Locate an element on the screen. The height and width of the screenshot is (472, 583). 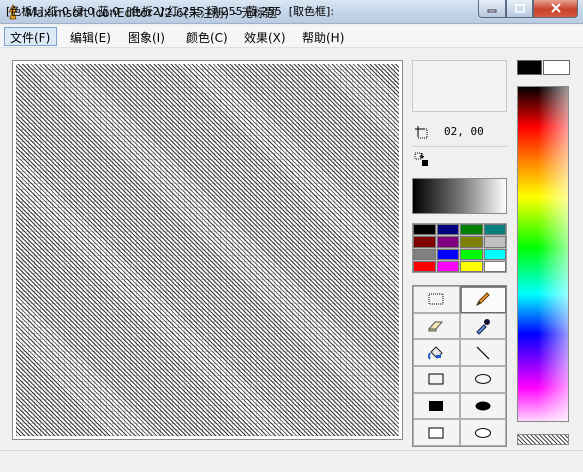
divider is located at coordinates (459, 146).